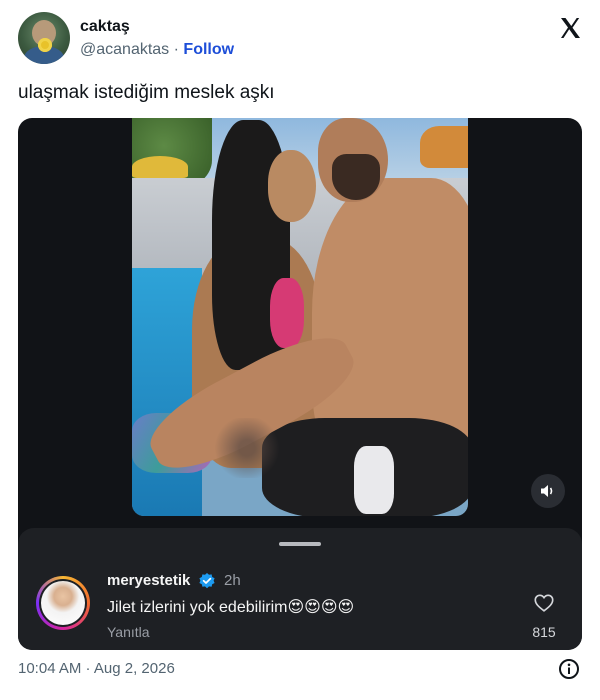 The image size is (600, 700). Describe the element at coordinates (146, 92) in the screenshot. I see `tweet-text: ulaşmak istediğim meslek aşkı` at that location.